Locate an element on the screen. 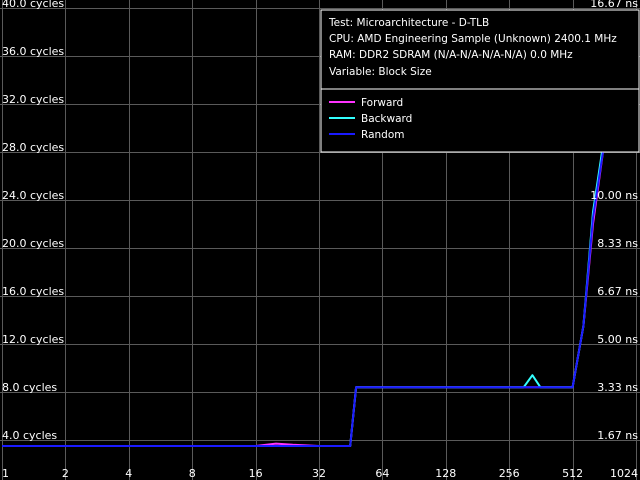  x-tick-label-8: 8 is located at coordinates (192, 473).